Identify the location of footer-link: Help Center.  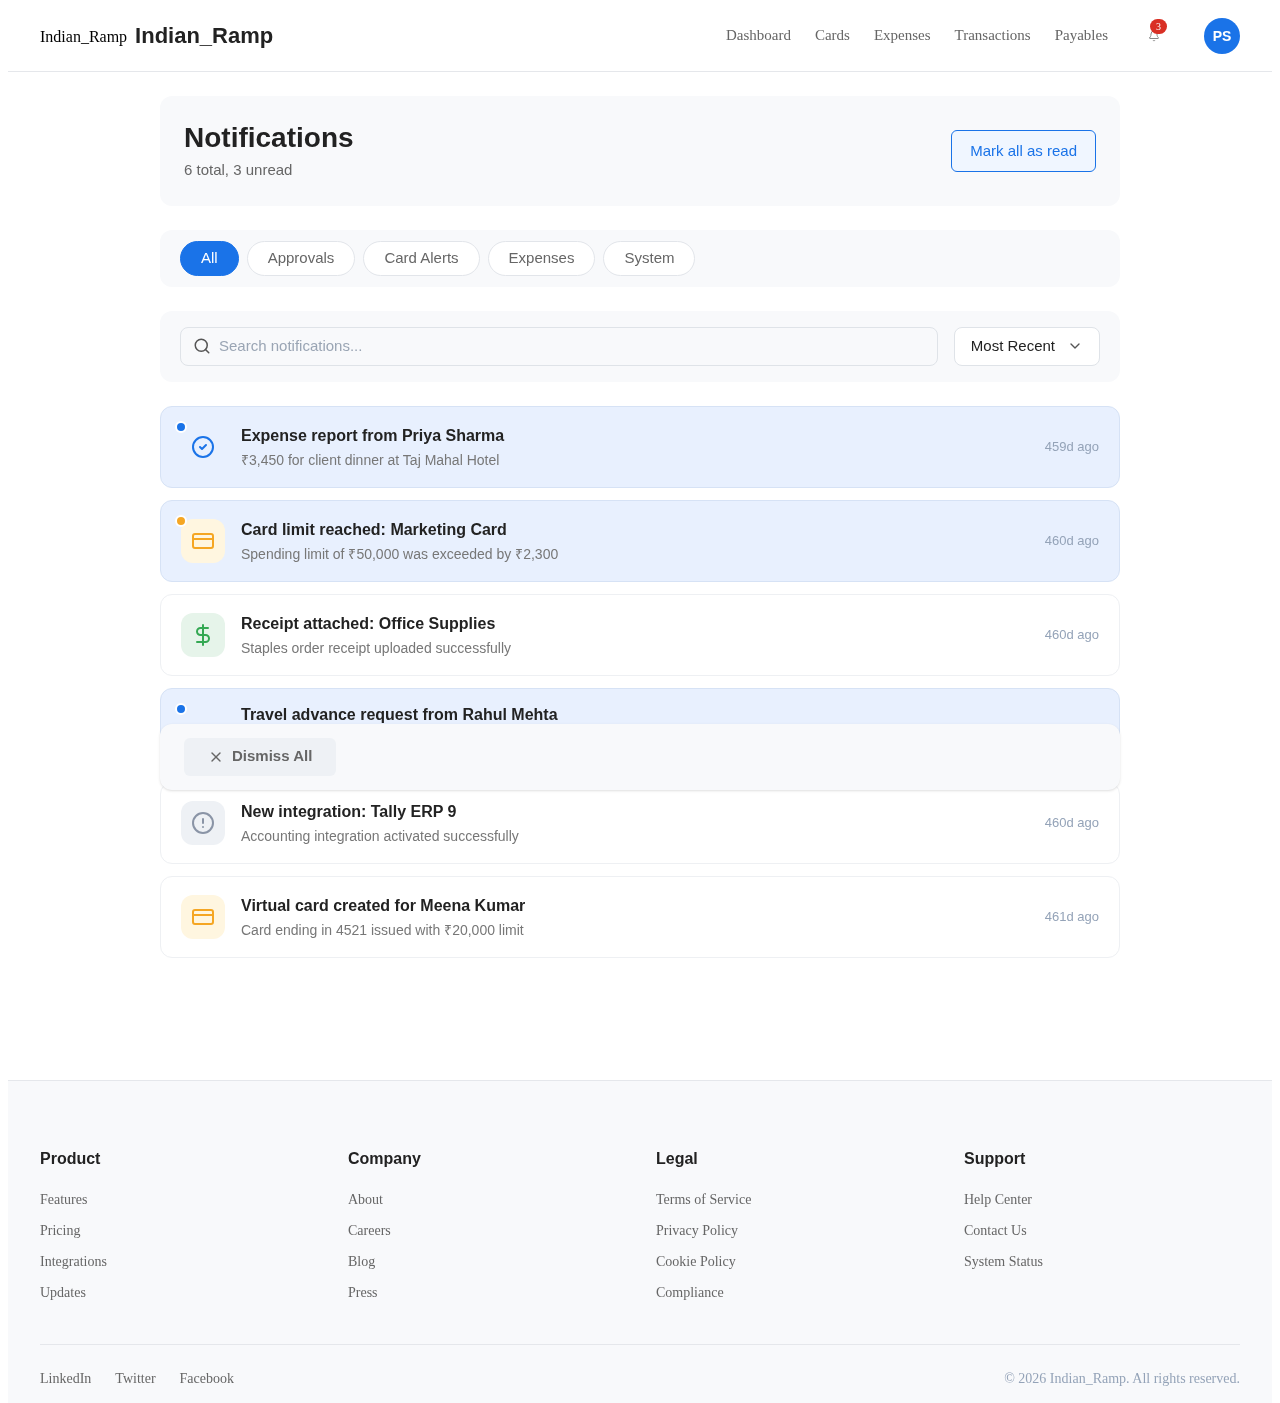
(998, 1199).